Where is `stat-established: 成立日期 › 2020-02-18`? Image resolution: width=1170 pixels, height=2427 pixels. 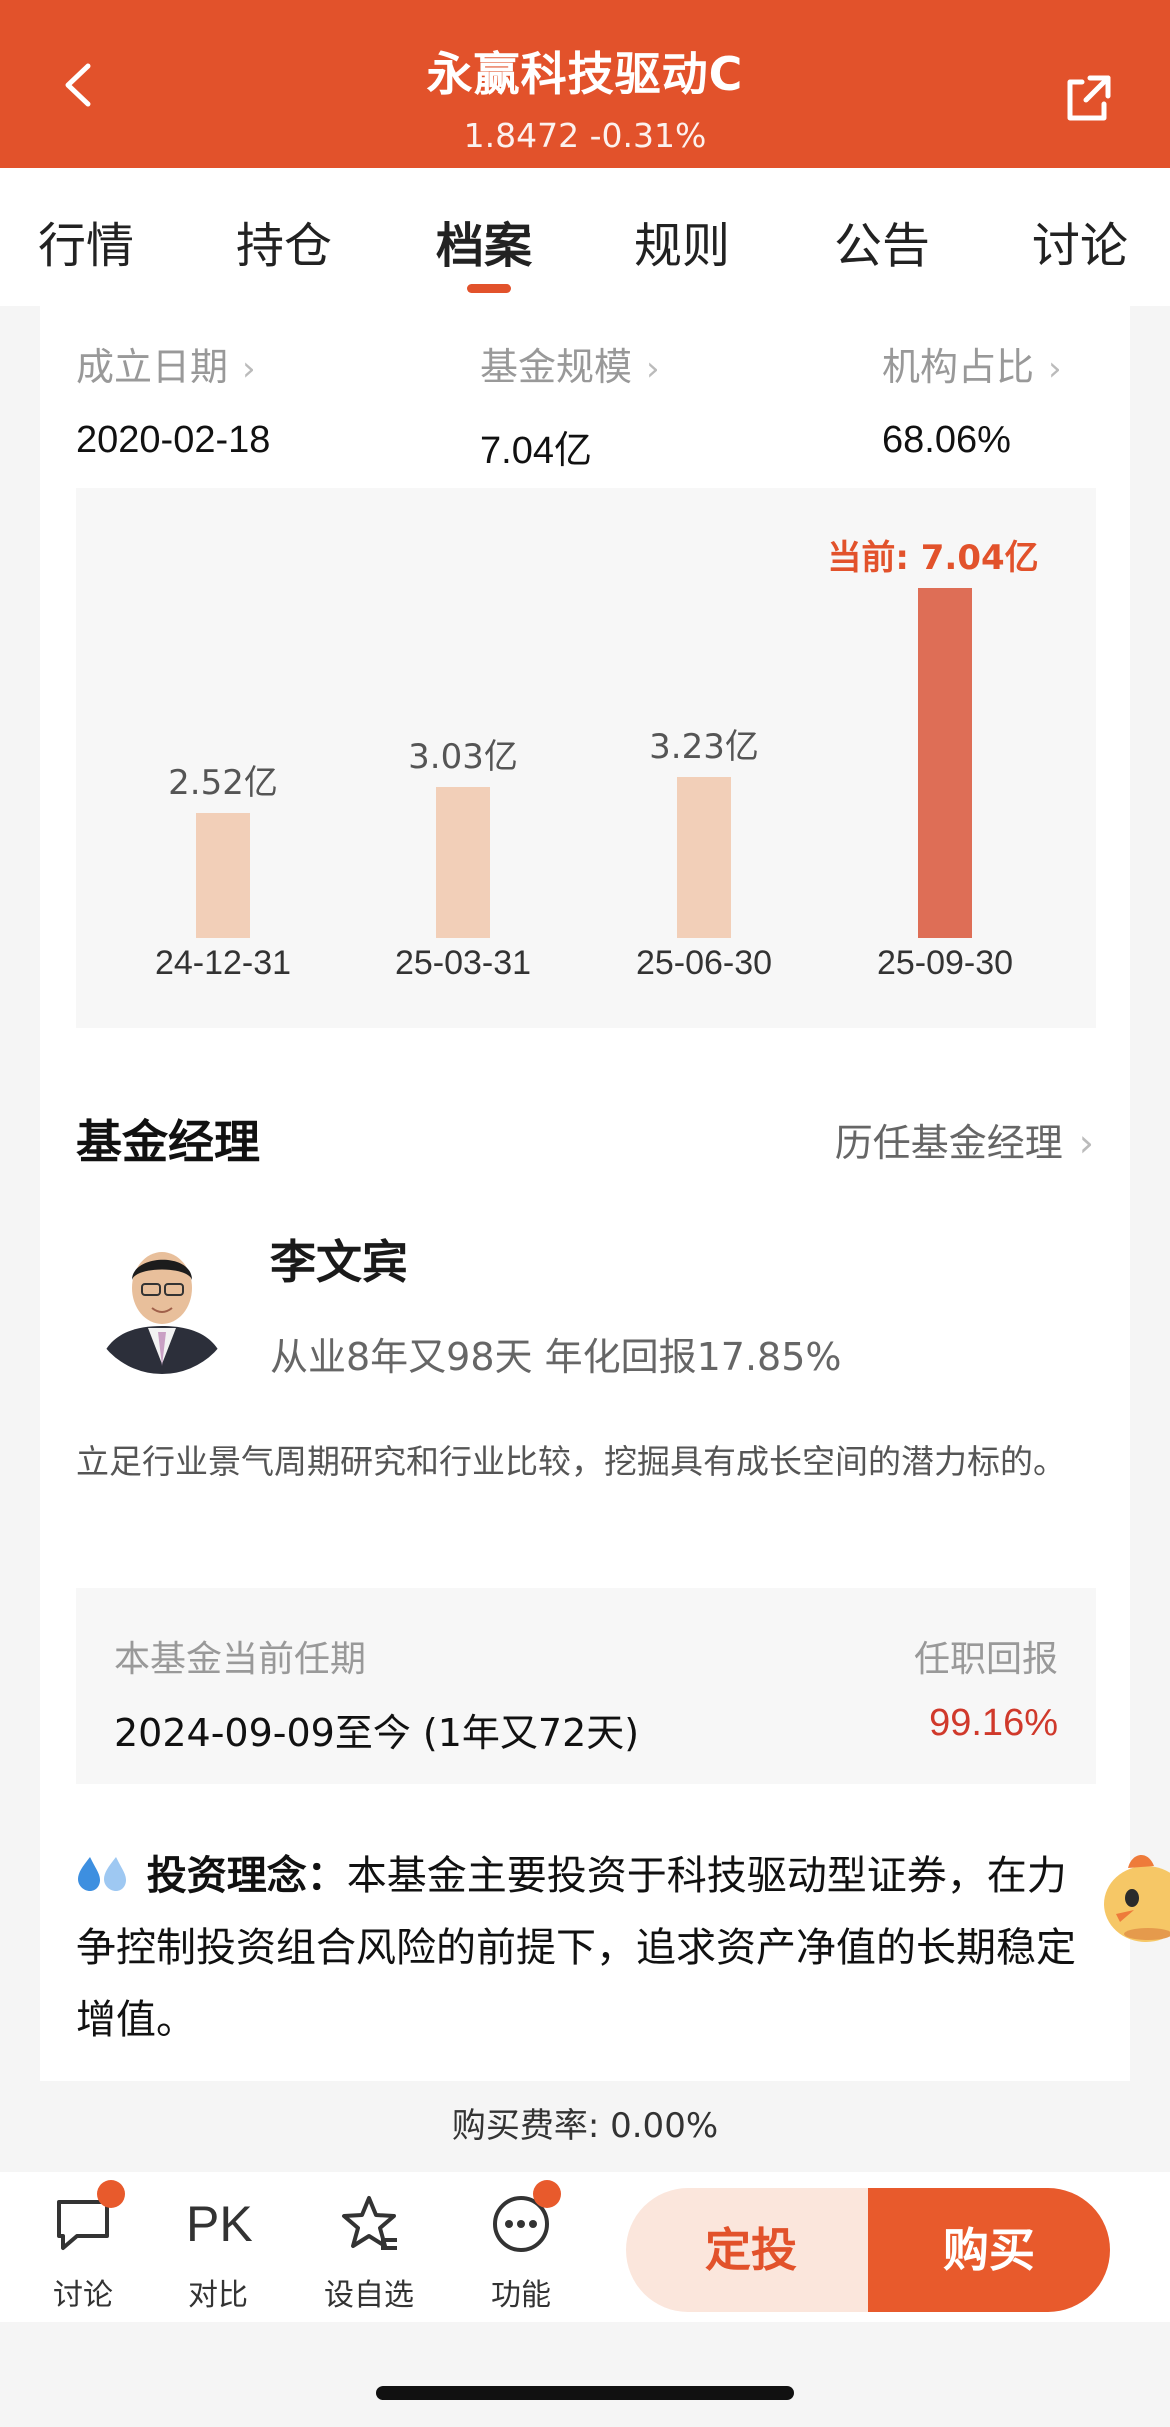
stat-established: 成立日期 › 2020-02-18 is located at coordinates (173, 399).